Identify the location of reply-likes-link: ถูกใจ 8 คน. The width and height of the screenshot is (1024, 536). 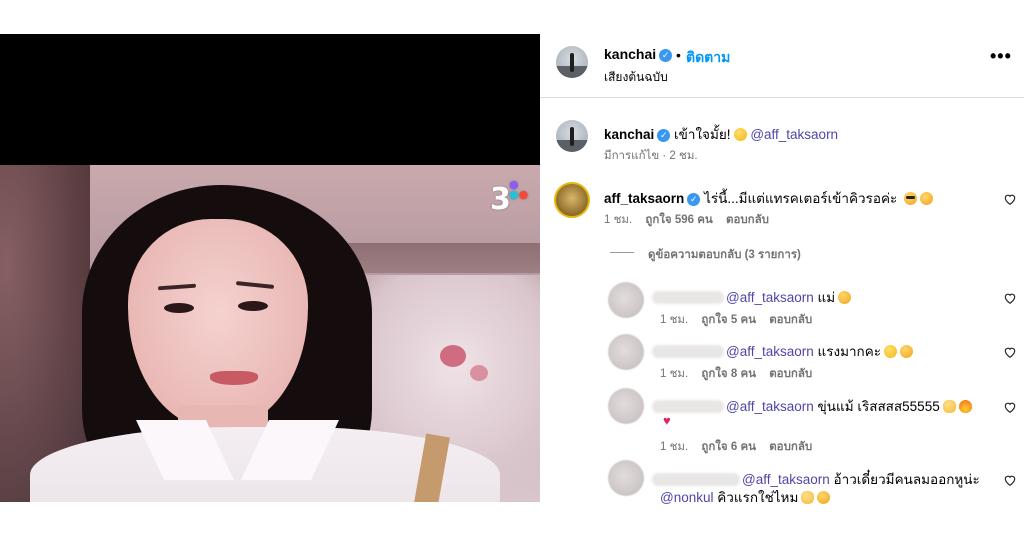
(728, 374).